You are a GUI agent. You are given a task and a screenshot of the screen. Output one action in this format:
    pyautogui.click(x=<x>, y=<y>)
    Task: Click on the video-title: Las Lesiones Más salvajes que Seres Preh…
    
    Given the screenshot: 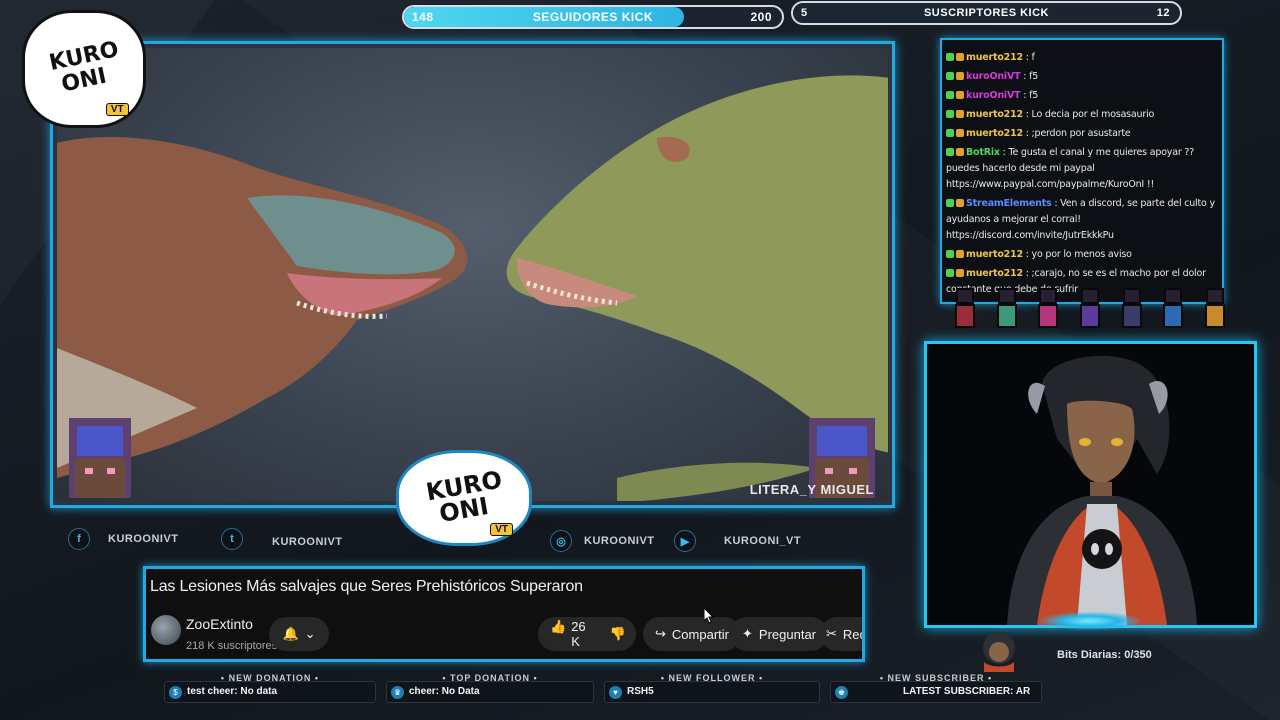 What is the action you would take?
    pyautogui.click(x=366, y=587)
    